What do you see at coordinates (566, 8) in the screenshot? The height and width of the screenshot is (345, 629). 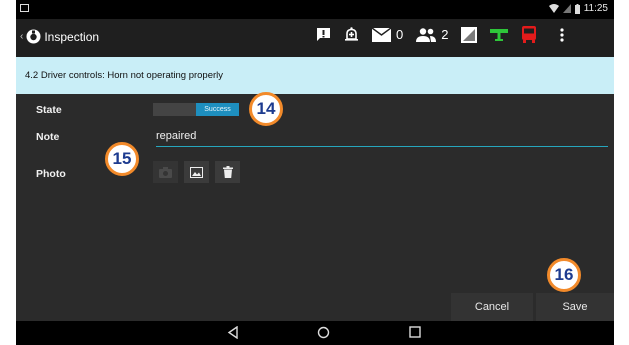 I see `signal-icon` at bounding box center [566, 8].